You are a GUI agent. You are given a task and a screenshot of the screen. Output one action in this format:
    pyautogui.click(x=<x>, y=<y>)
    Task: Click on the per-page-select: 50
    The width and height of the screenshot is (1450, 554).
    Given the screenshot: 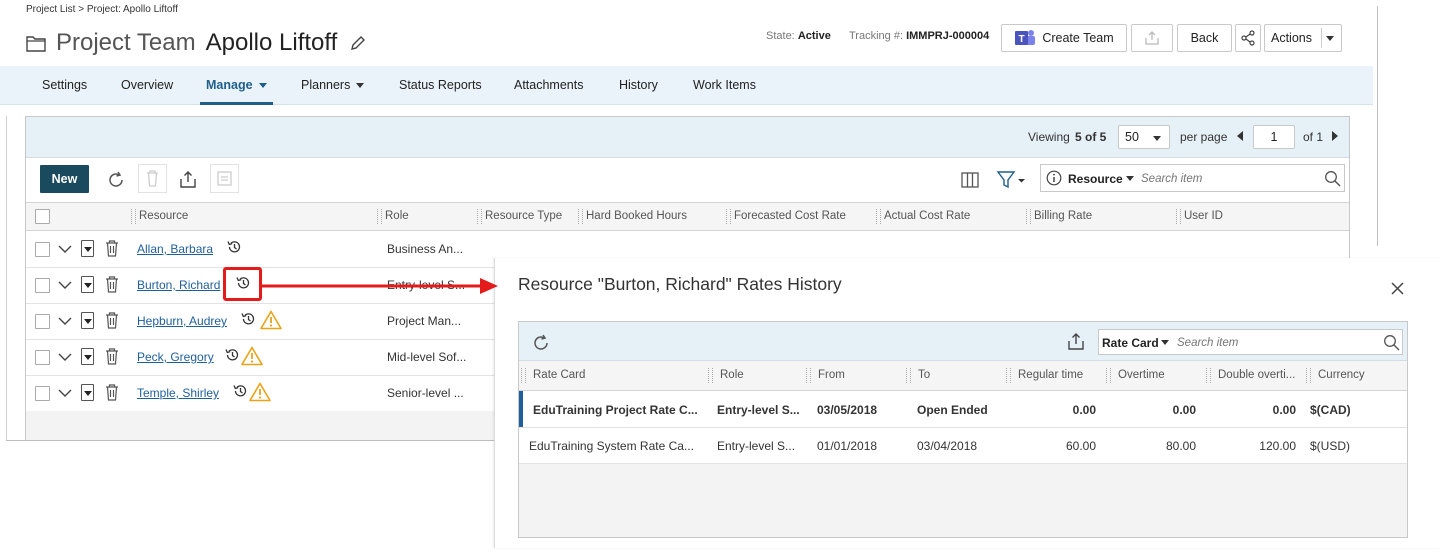 What is the action you would take?
    pyautogui.click(x=1144, y=137)
    